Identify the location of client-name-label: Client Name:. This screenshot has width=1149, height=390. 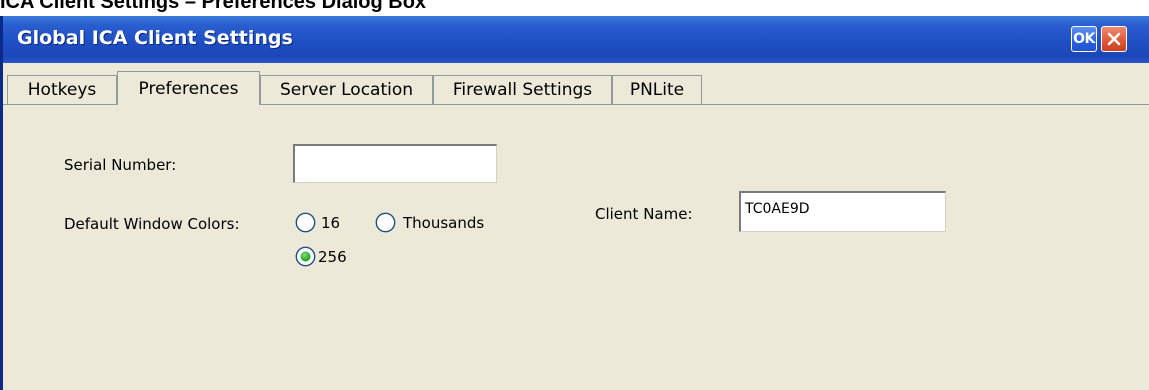
(644, 214).